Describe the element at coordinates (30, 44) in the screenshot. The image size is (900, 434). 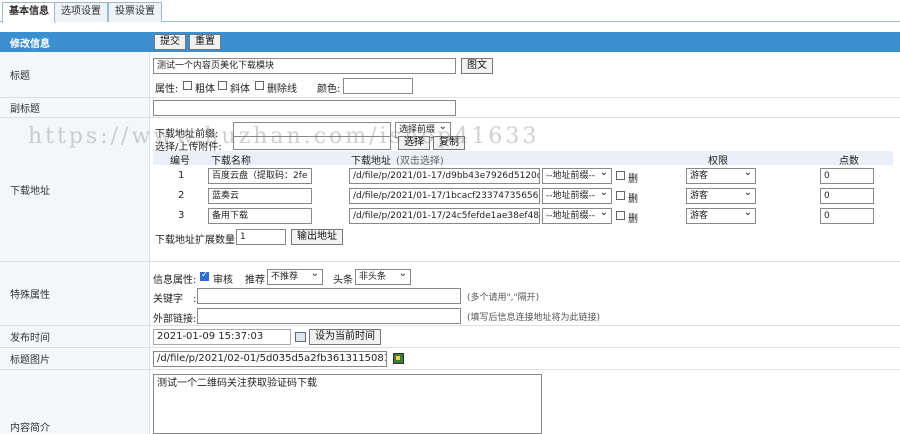
I see `form-header-title: 修改信息` at that location.